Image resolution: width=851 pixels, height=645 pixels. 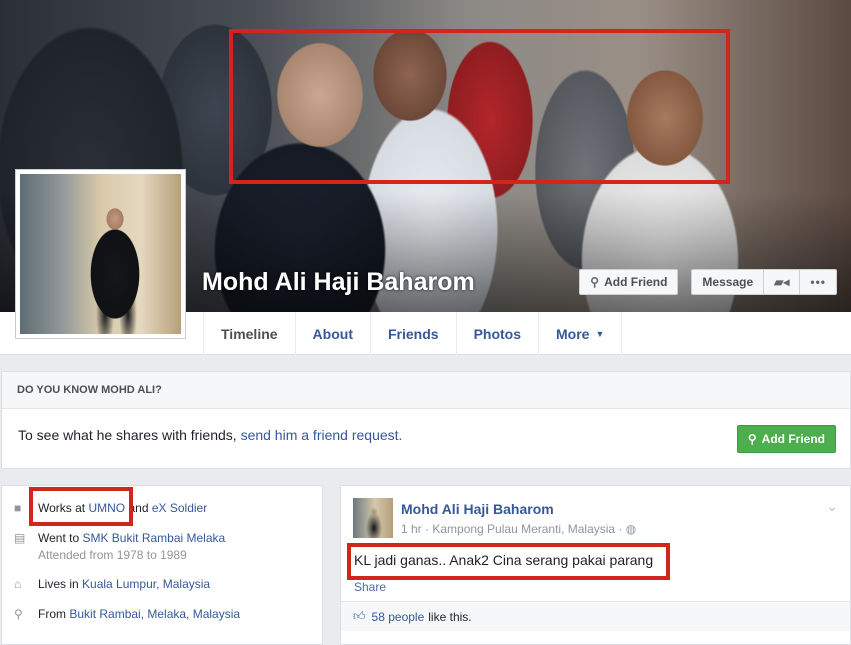 What do you see at coordinates (631, 529) in the screenshot?
I see `globe-icon: ◍` at bounding box center [631, 529].